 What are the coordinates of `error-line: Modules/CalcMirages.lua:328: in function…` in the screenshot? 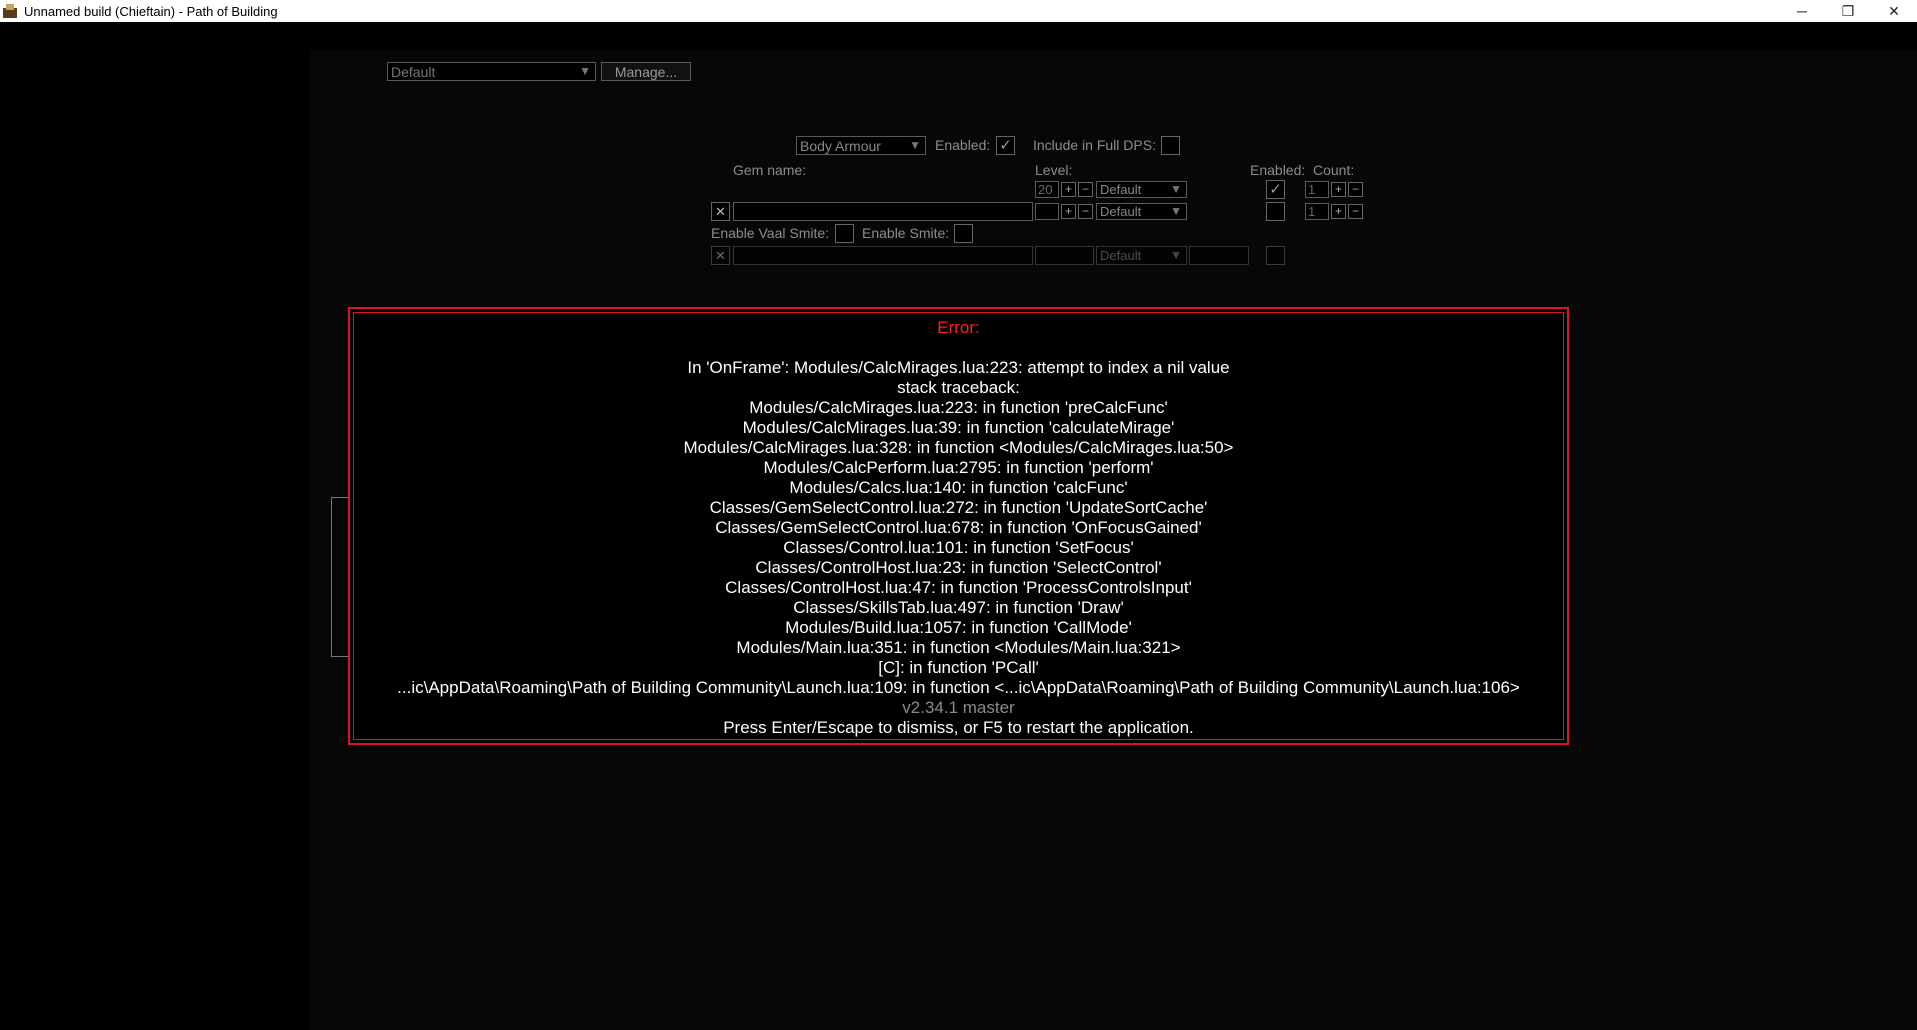 It's located at (958, 447).